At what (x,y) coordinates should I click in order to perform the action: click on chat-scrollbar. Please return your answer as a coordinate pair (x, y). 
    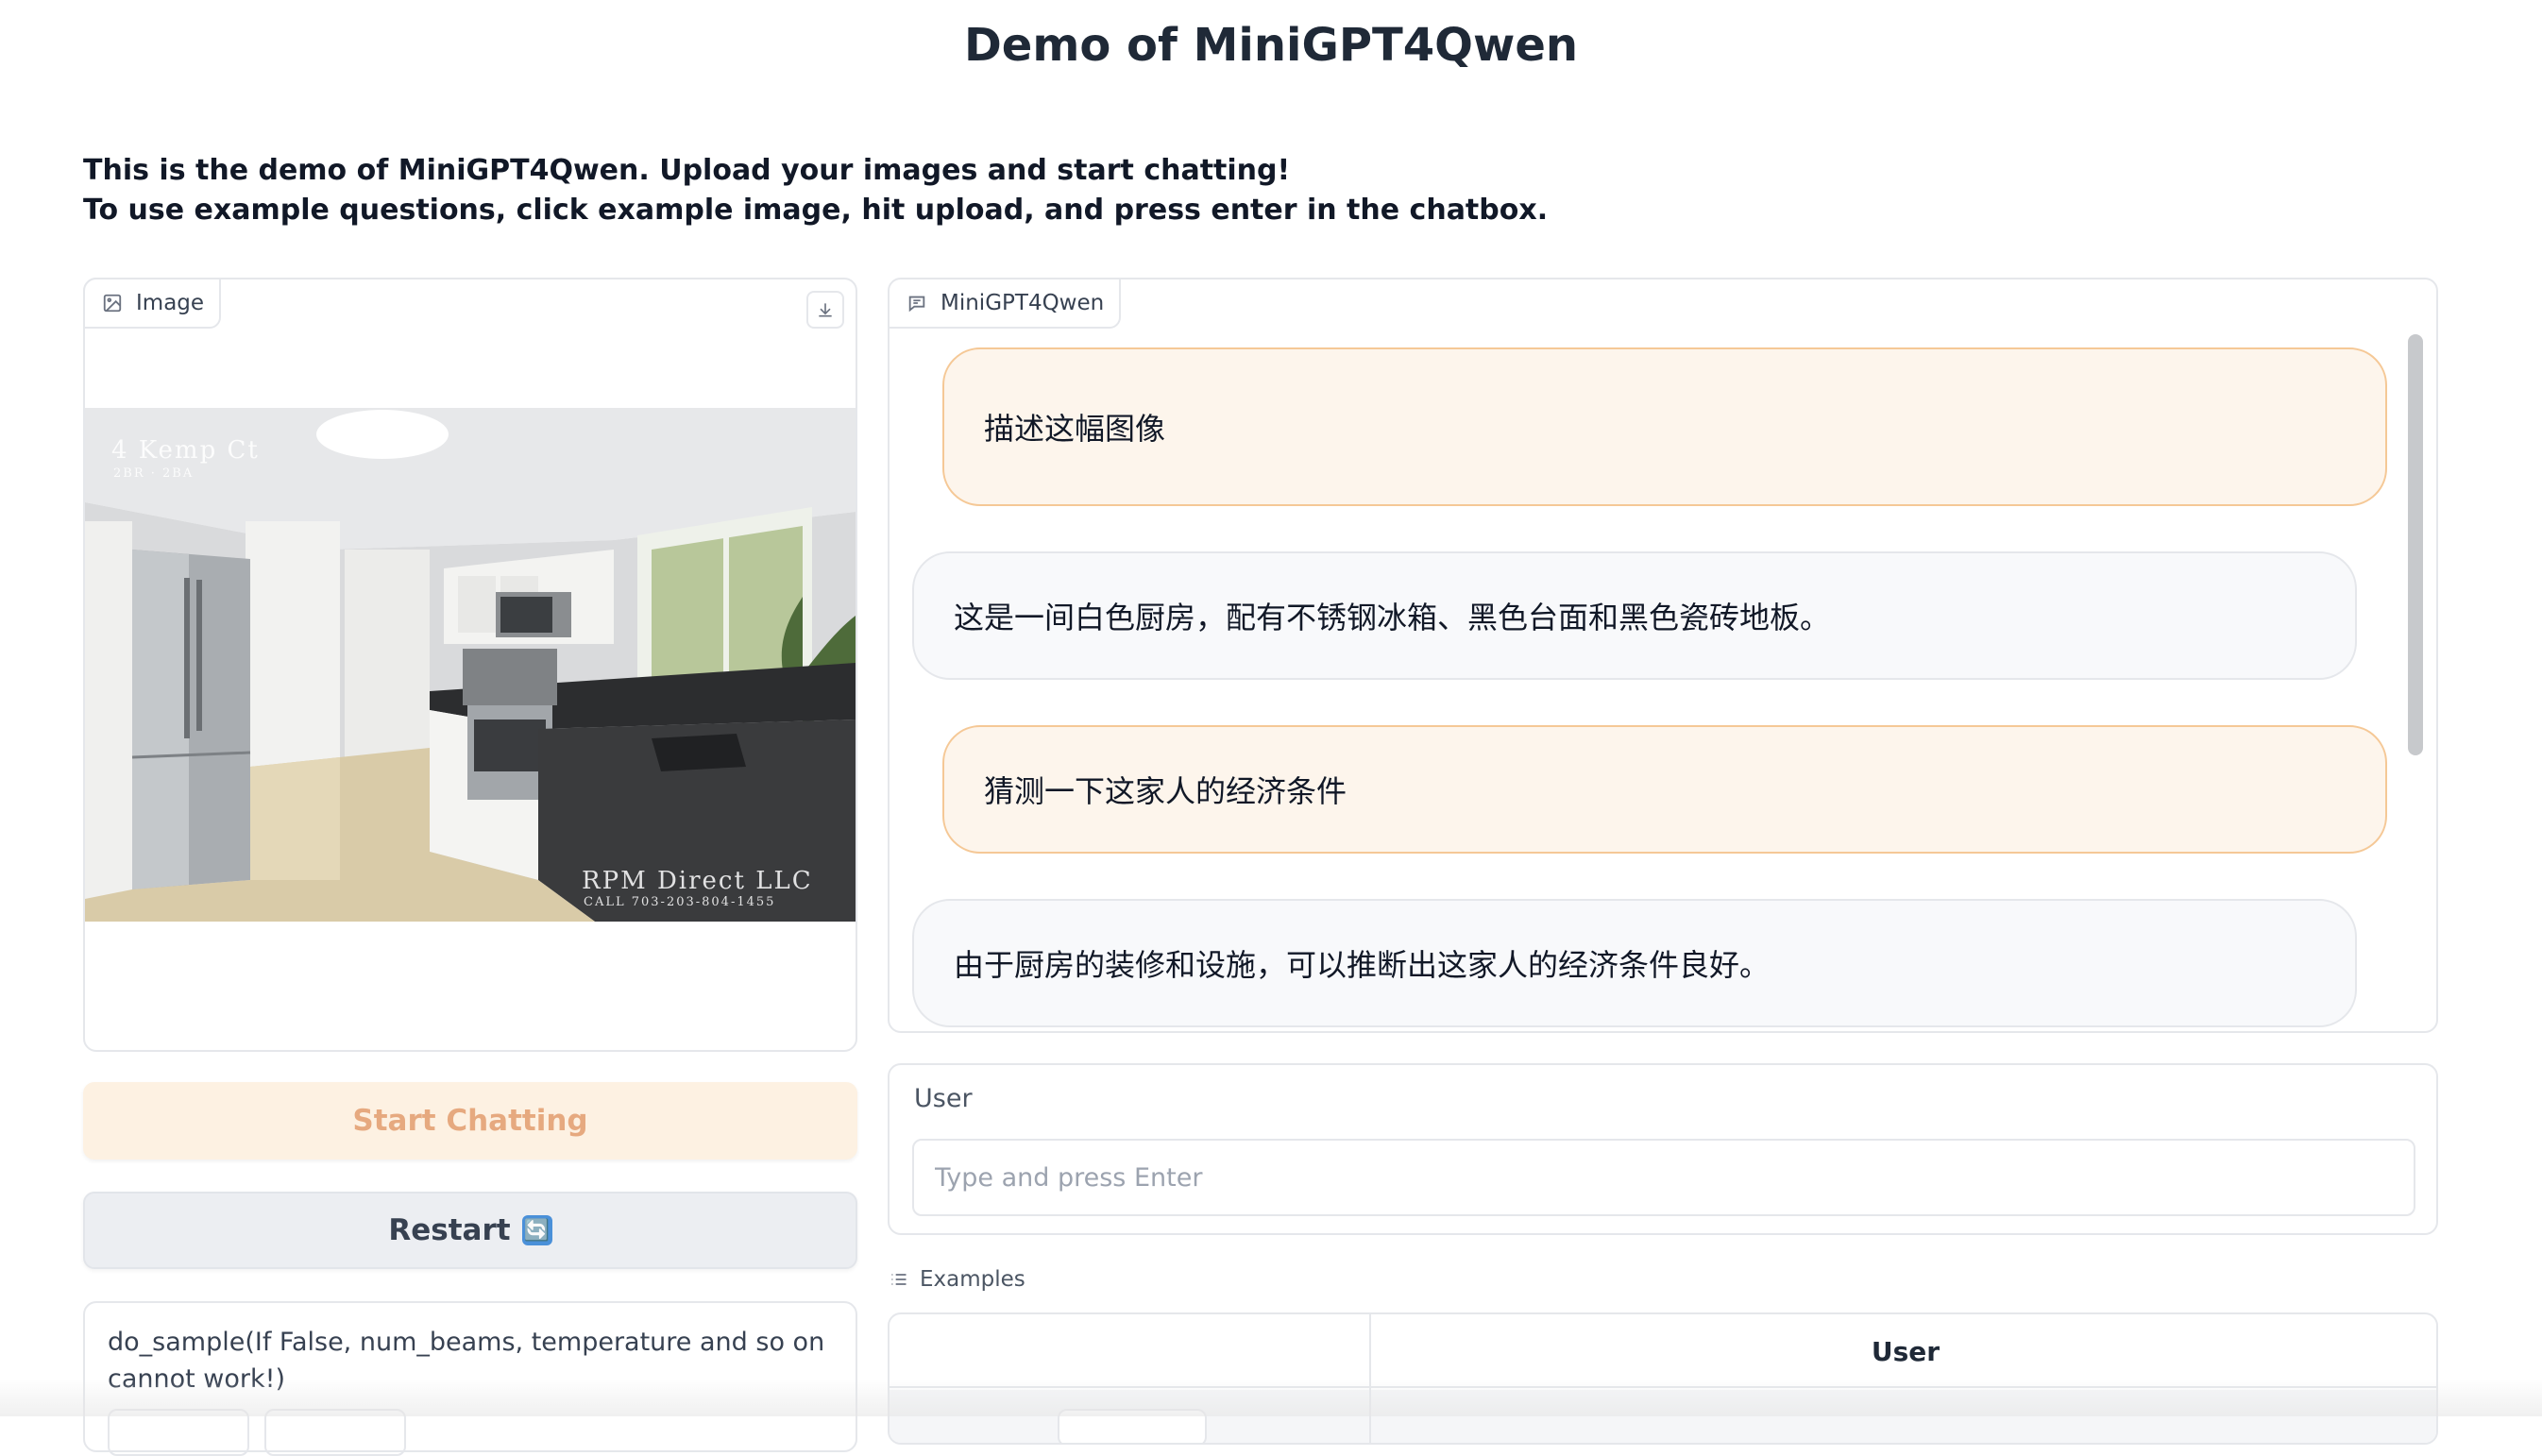
    Looking at the image, I should click on (2415, 544).